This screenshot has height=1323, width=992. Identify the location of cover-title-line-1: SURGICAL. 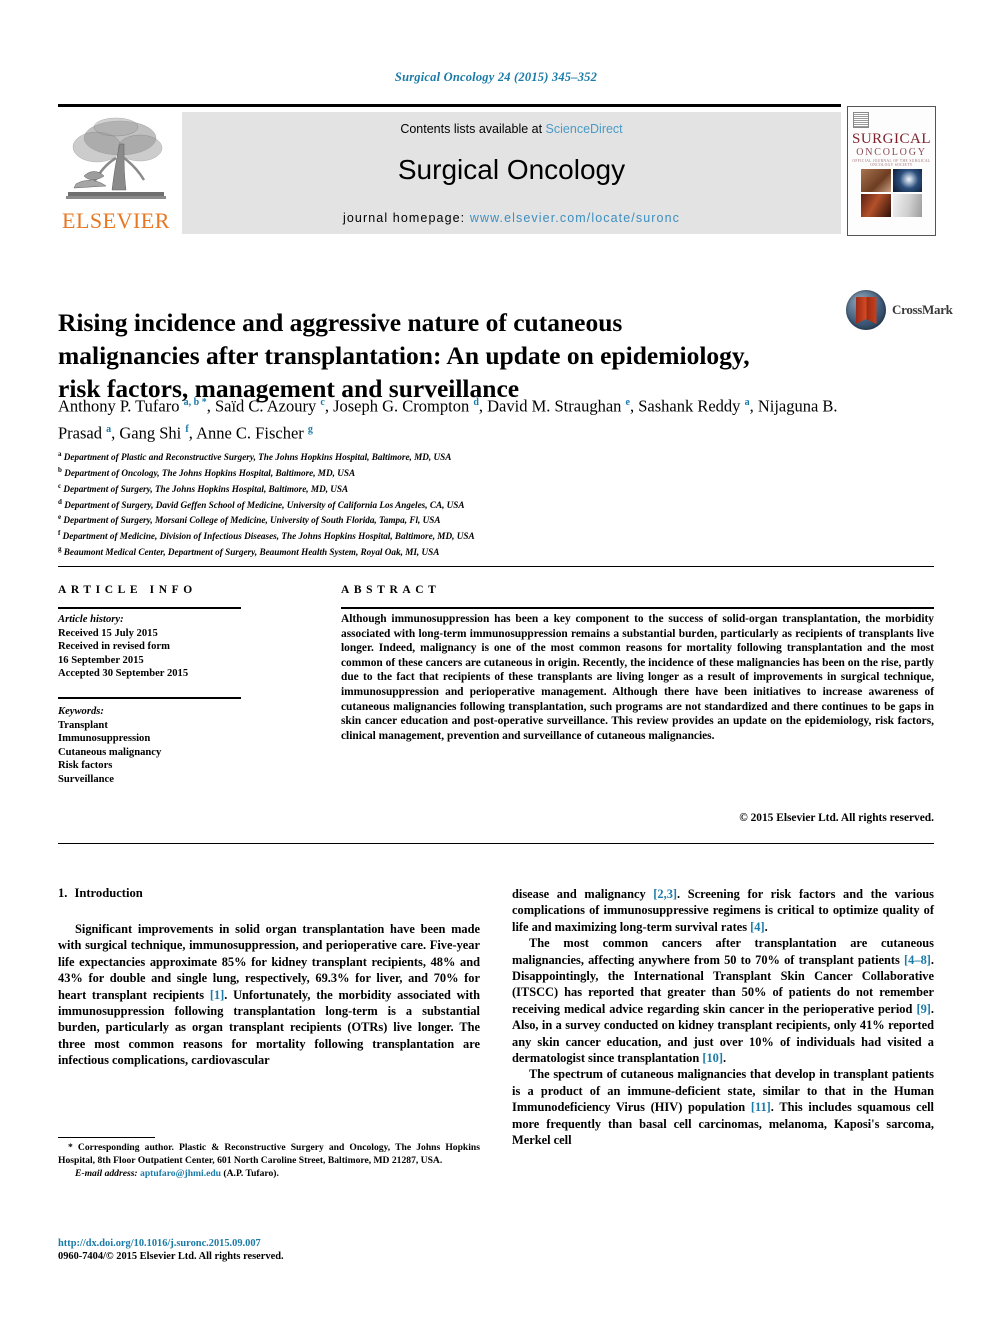
(891, 139).